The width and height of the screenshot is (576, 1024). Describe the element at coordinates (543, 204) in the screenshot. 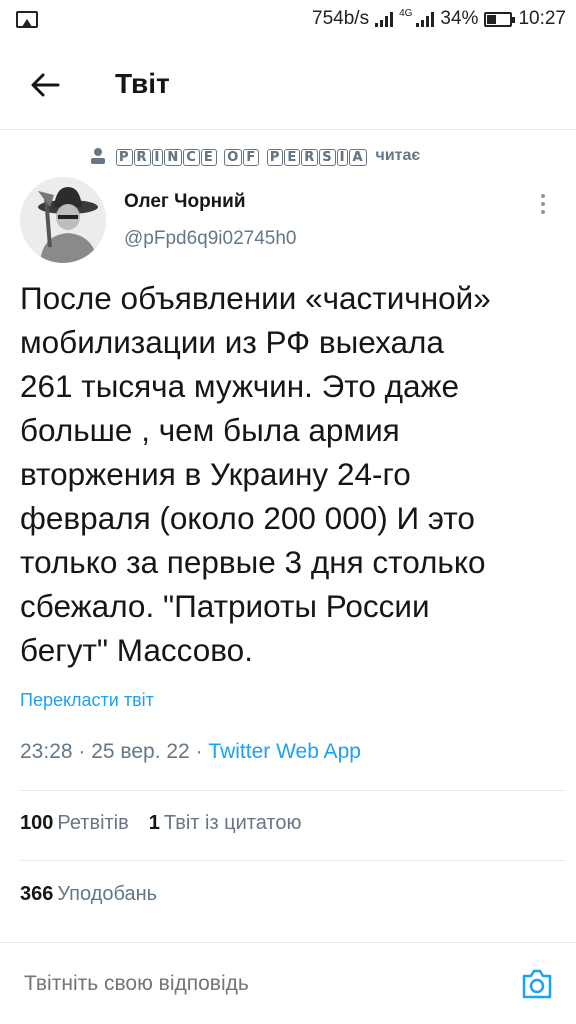

I see `more-options-icon` at that location.